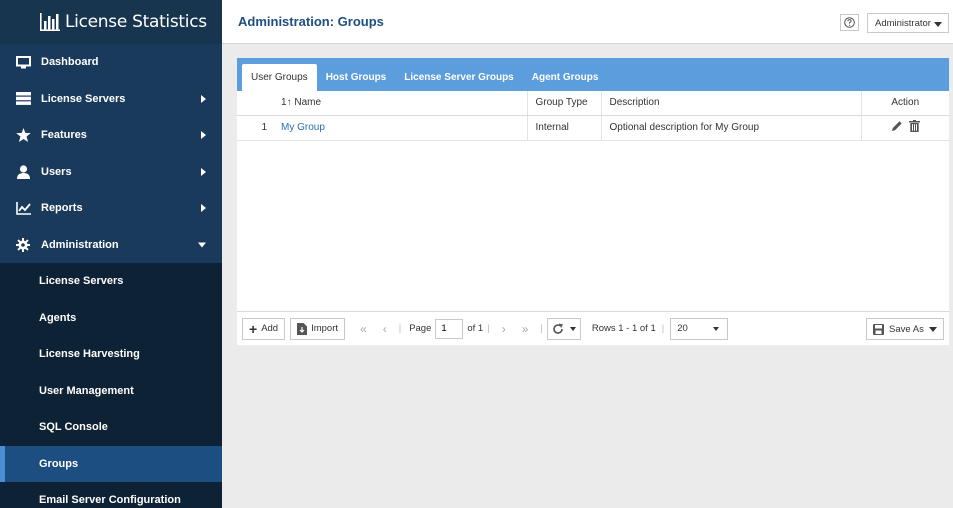  I want to click on description-column-header: Description, so click(731, 103).